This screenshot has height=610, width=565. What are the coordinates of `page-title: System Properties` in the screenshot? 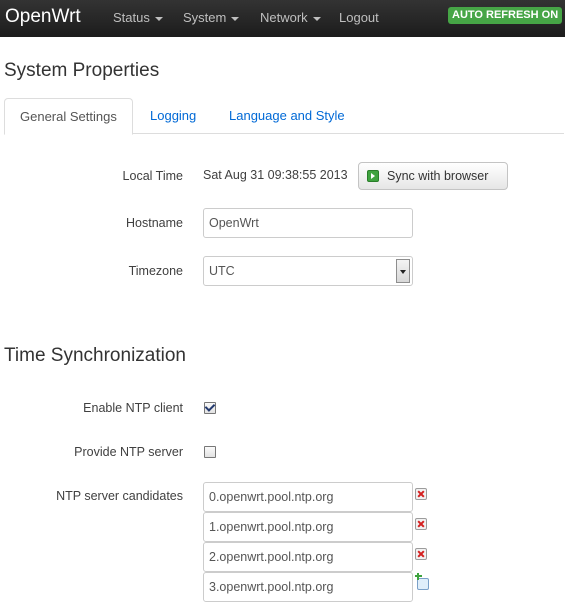 It's located at (82, 70).